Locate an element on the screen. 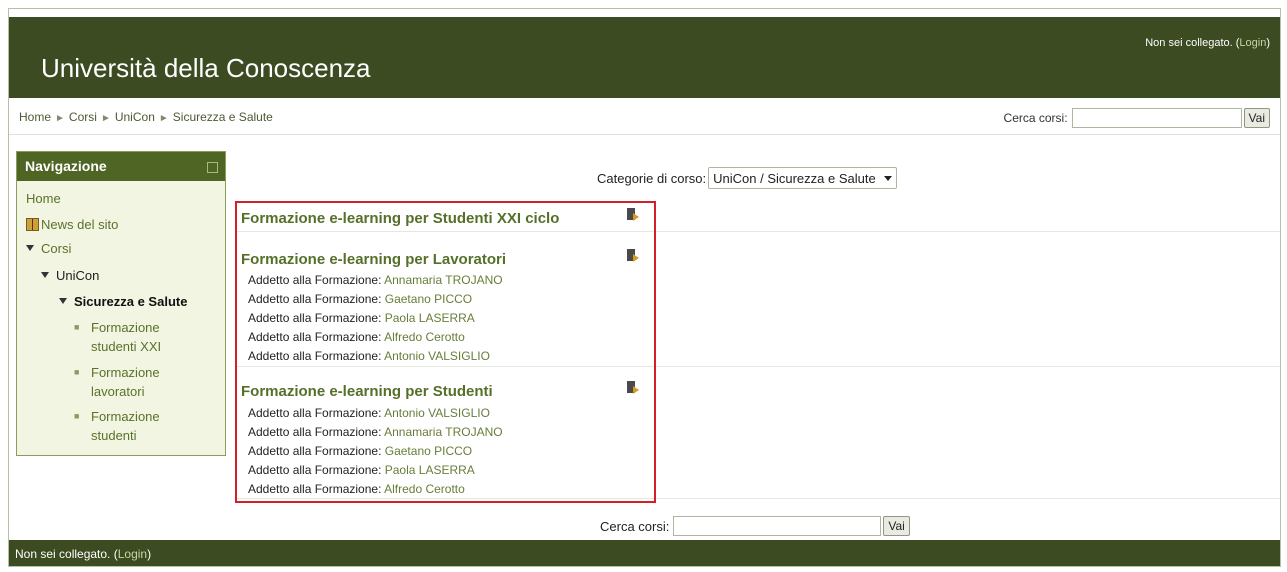  chevron-down-icon is located at coordinates (887, 178).